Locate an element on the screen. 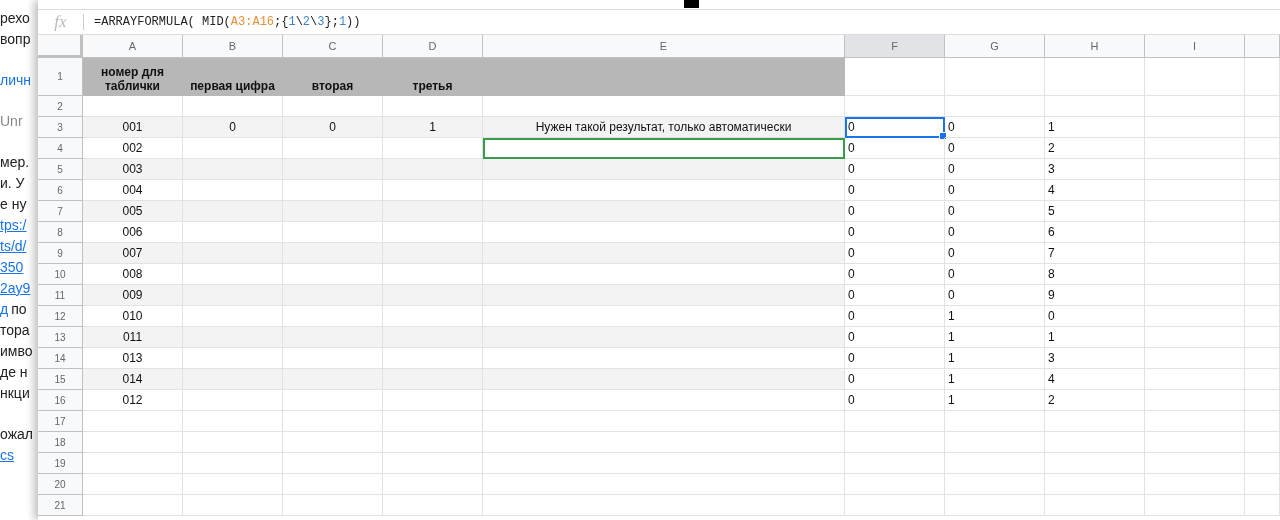 Image resolution: width=1280 pixels, height=520 pixels. table-cell: 7 is located at coordinates (1095, 253).